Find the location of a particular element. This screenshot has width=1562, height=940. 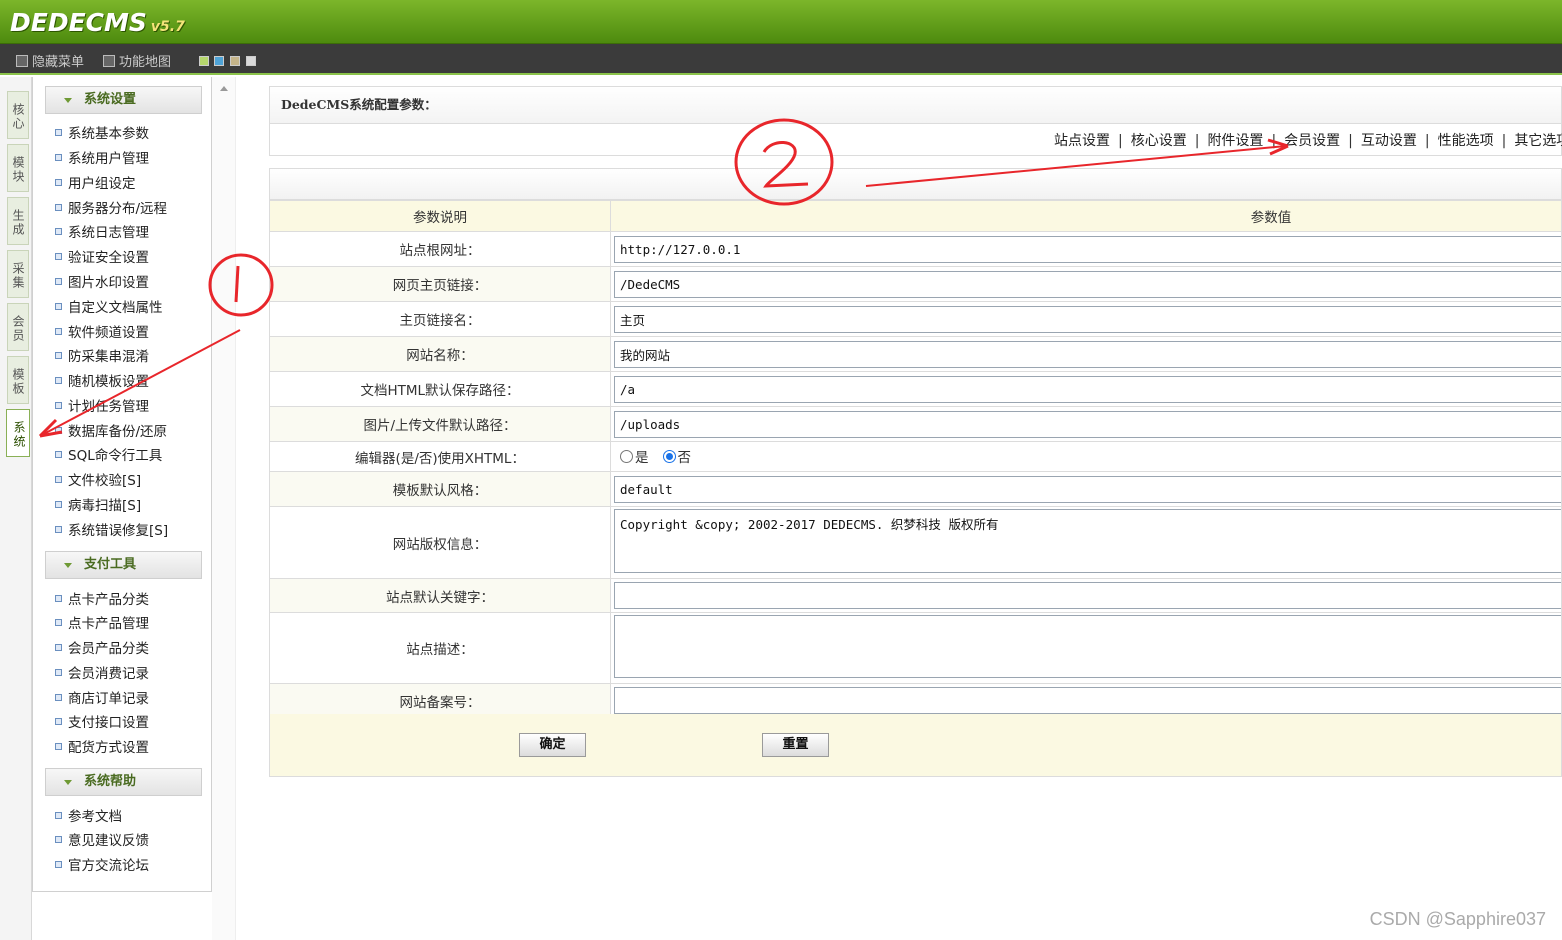

site-name-input is located at coordinates (1087, 354).